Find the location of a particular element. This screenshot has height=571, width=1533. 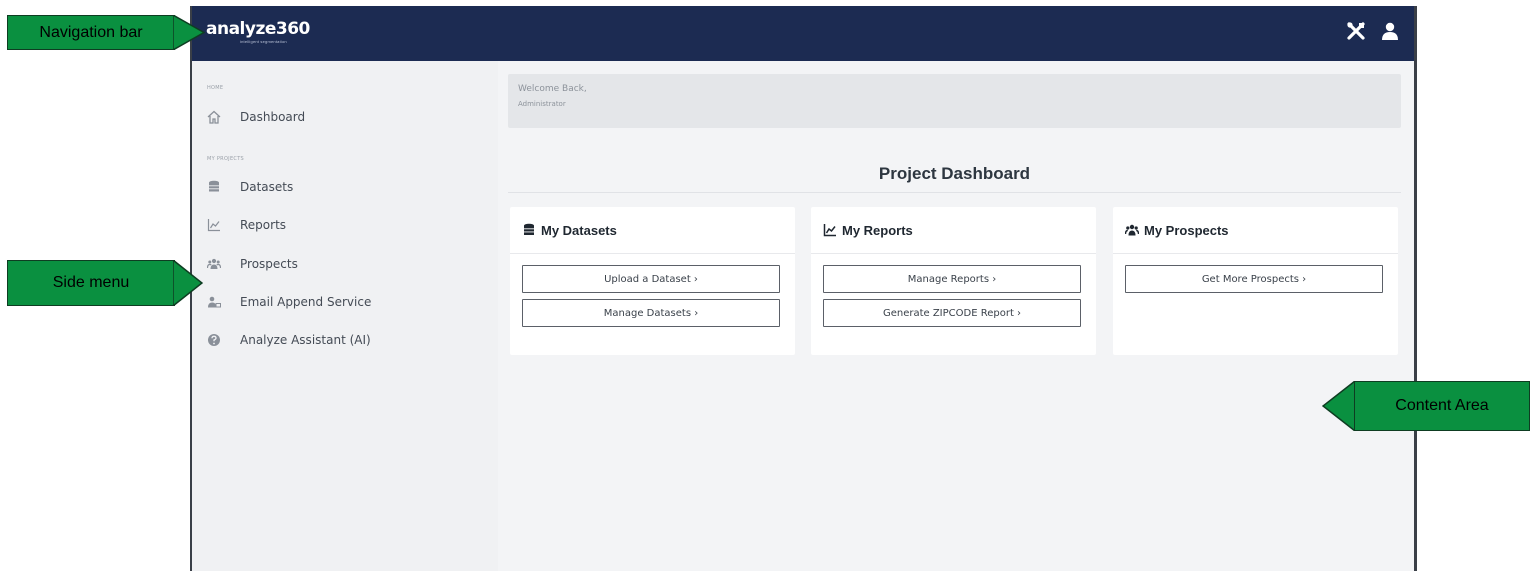

get-more-prospects-button: Get More Prospects › is located at coordinates (1254, 279).